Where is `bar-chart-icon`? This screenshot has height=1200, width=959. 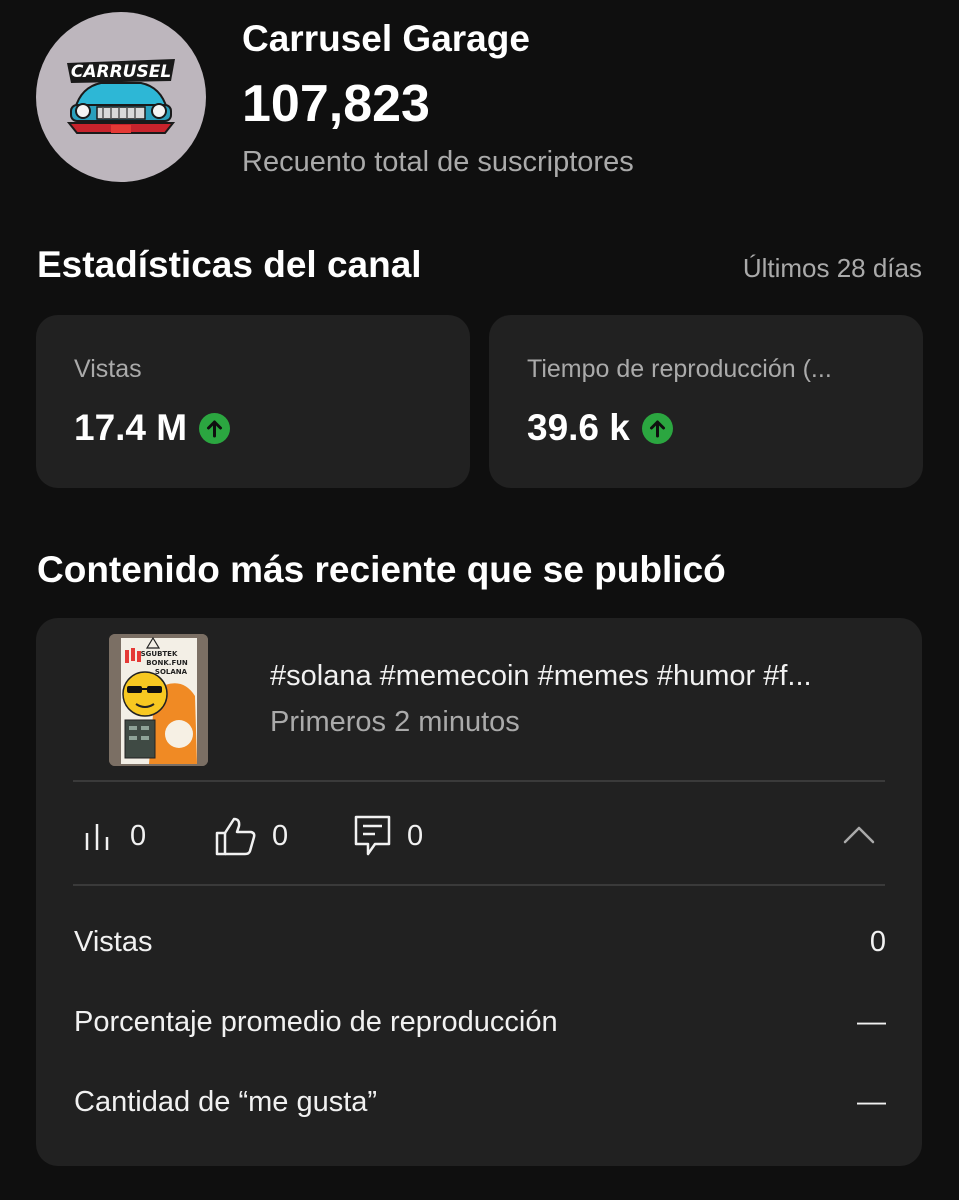
bar-chart-icon is located at coordinates (97, 837).